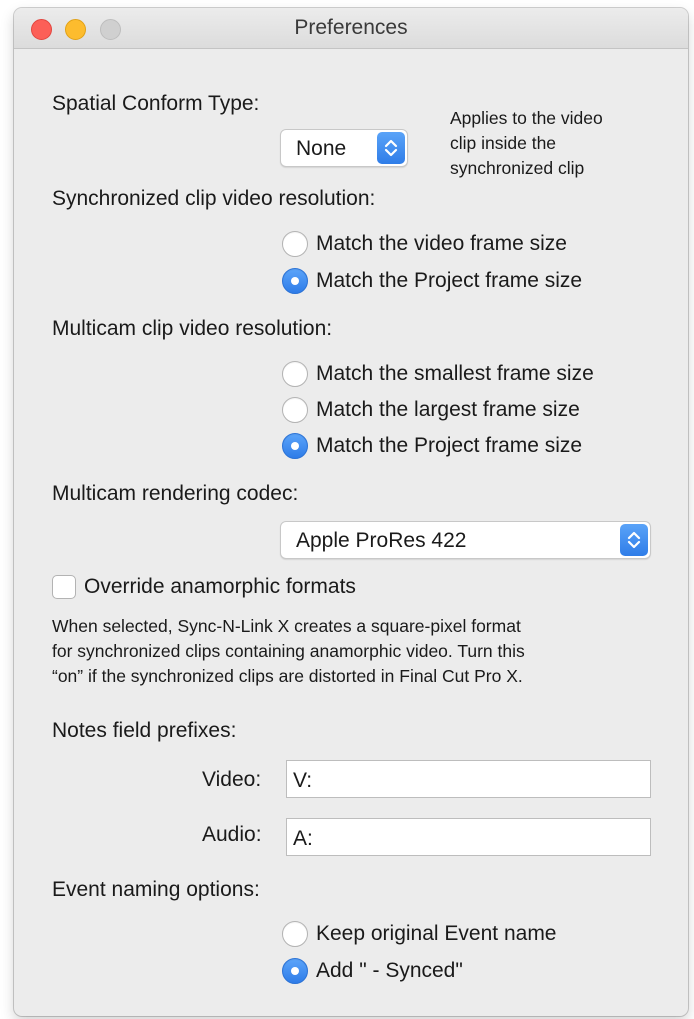 This screenshot has width=694, height=1019. Describe the element at coordinates (295, 281) in the screenshot. I see `radio-sync-match-project-frame` at that location.